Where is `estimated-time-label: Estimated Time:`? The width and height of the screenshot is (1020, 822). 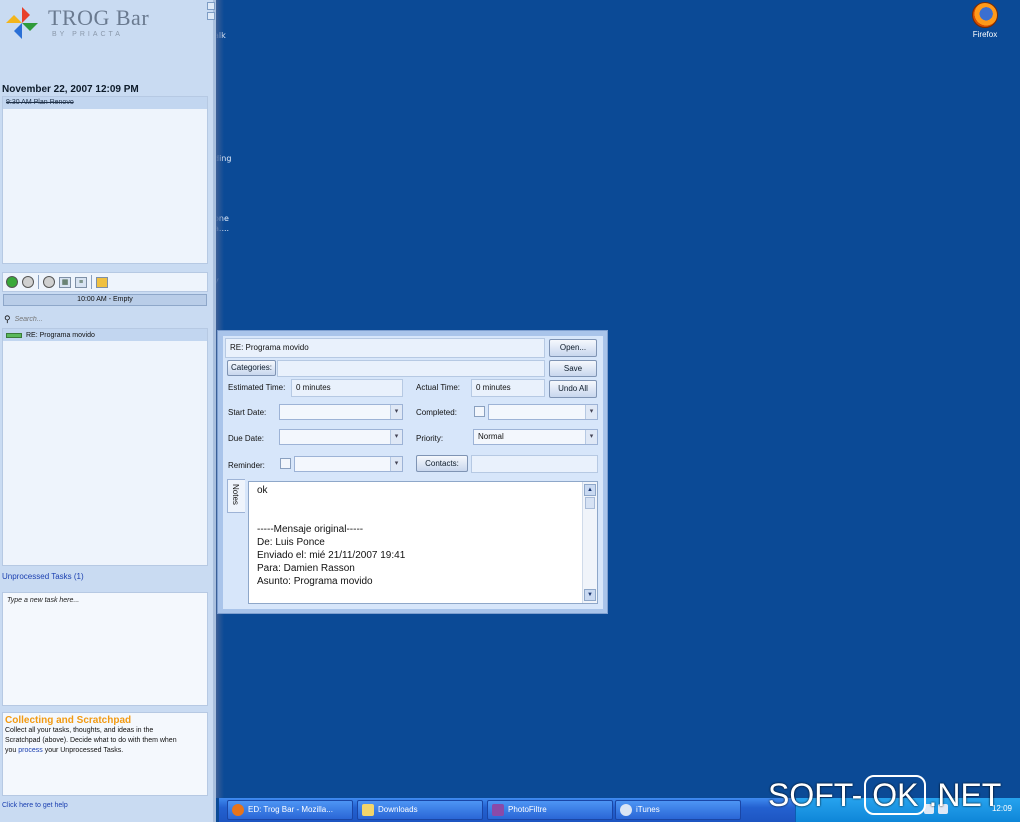 estimated-time-label: Estimated Time: is located at coordinates (257, 387).